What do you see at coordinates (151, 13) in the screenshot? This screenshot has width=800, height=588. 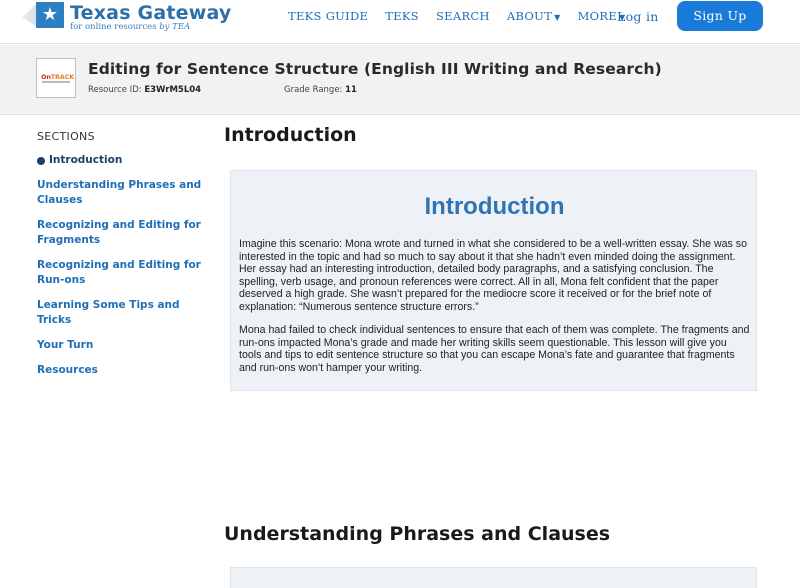 I see `logo-title: Texas Gateway` at bounding box center [151, 13].